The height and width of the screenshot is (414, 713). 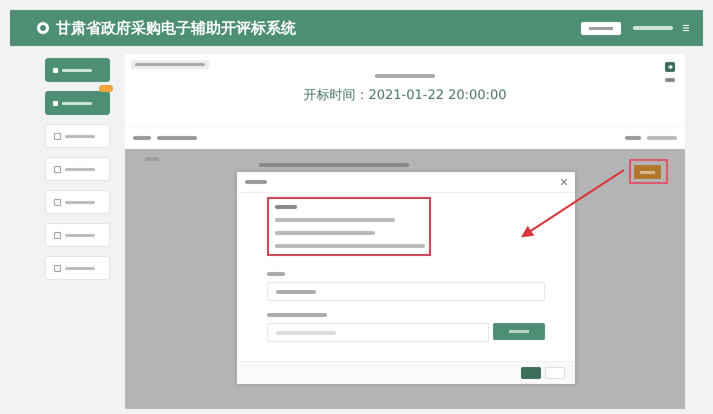 I want to click on highlight-frame, so click(x=648, y=171).